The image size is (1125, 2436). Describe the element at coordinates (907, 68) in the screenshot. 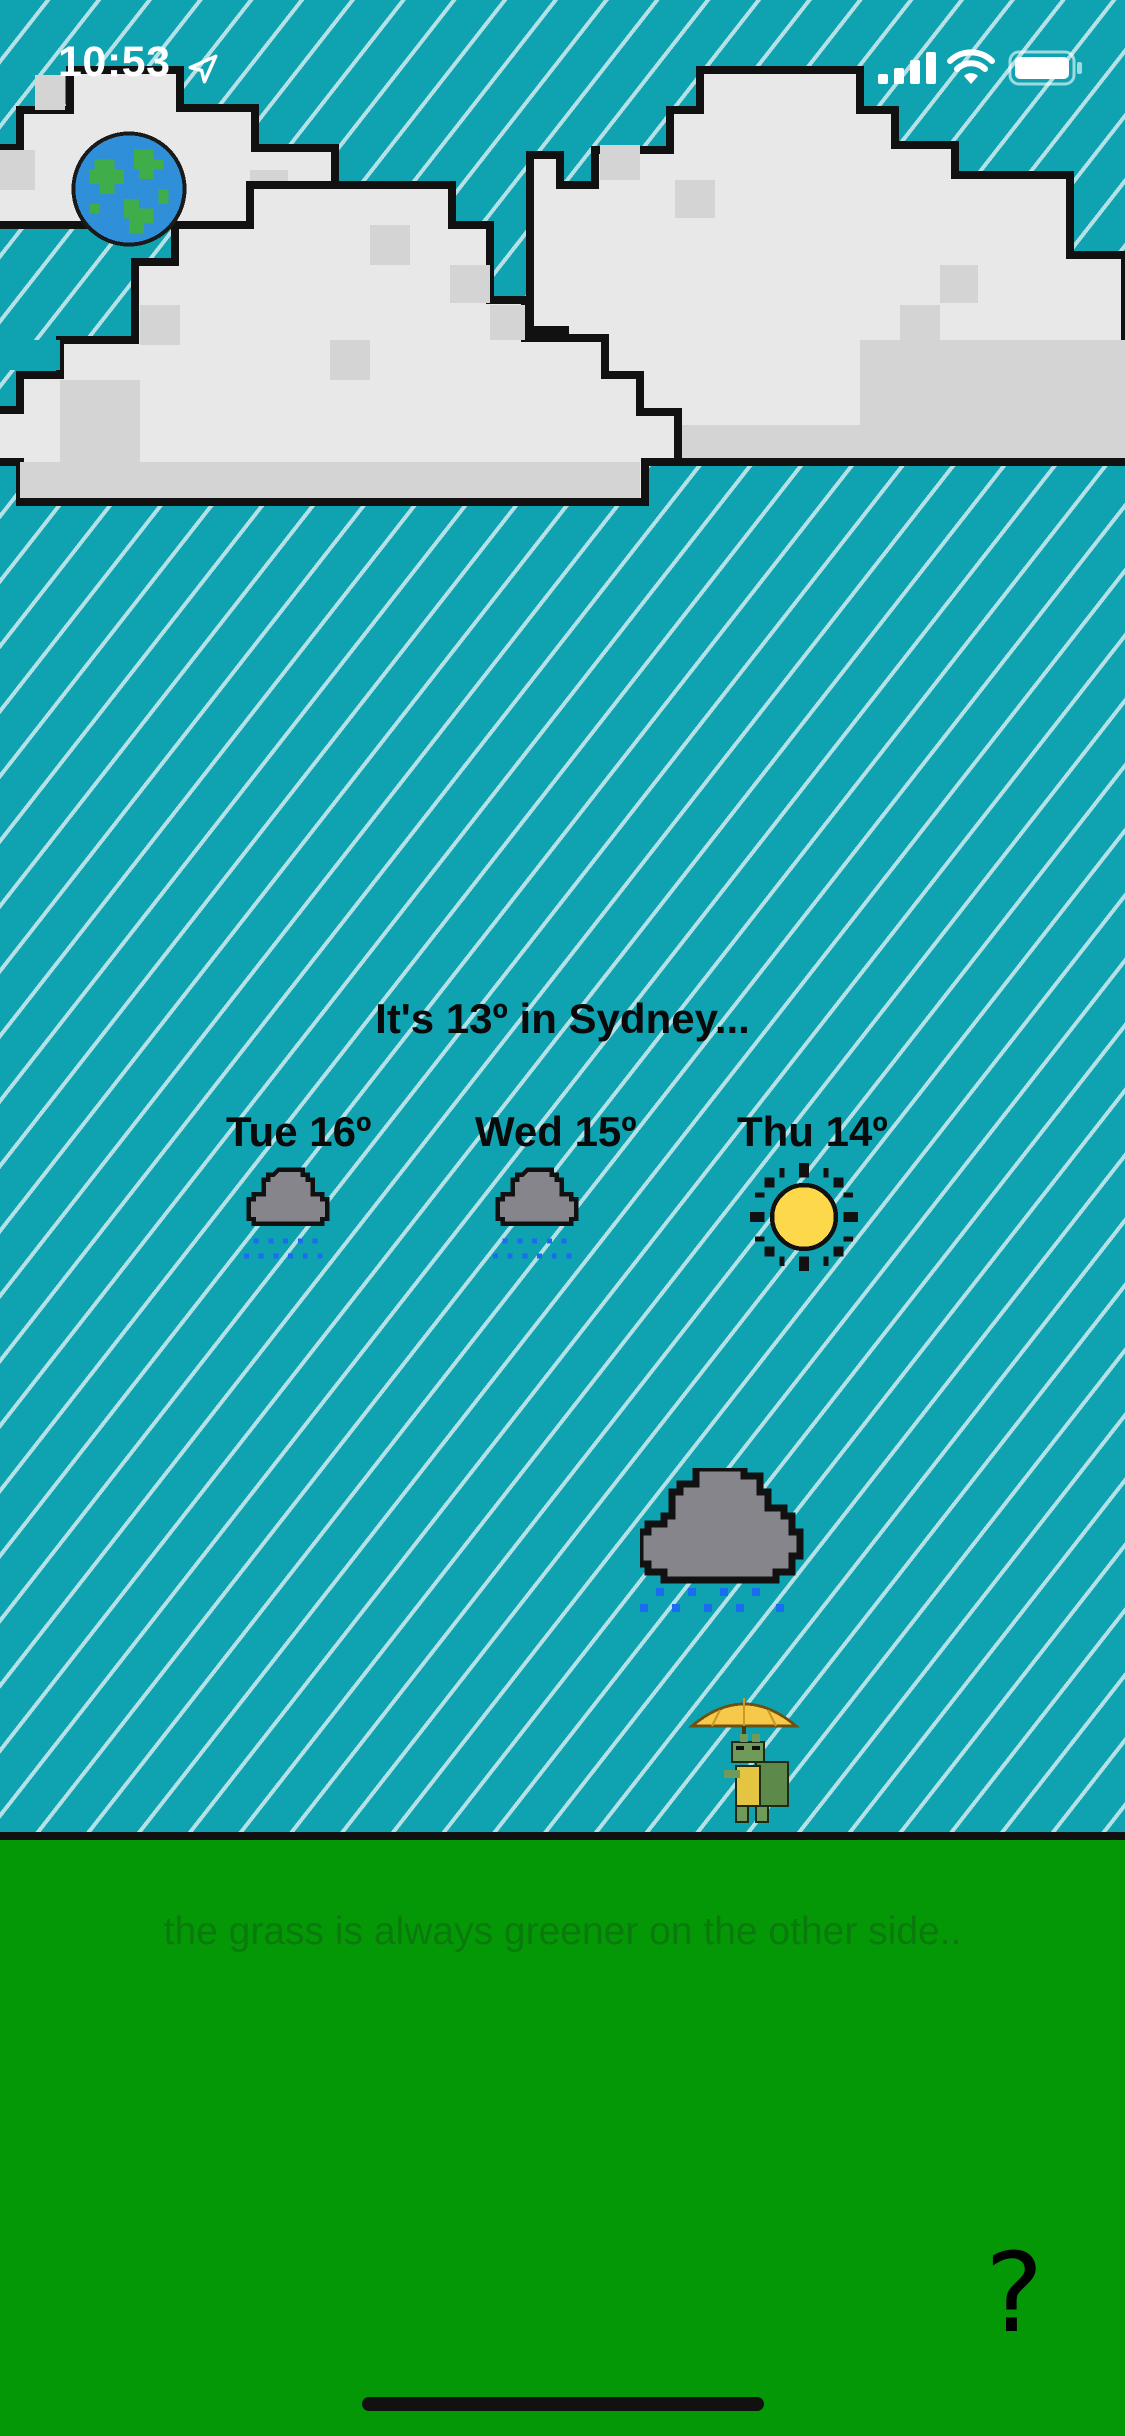

I see `cellular-signal-icon` at that location.